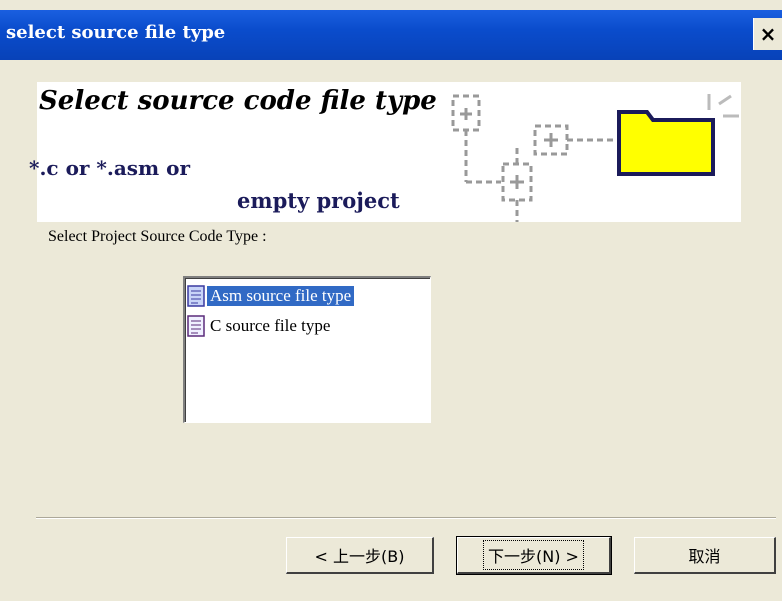  I want to click on cancel-button-label: 取消, so click(704, 556).